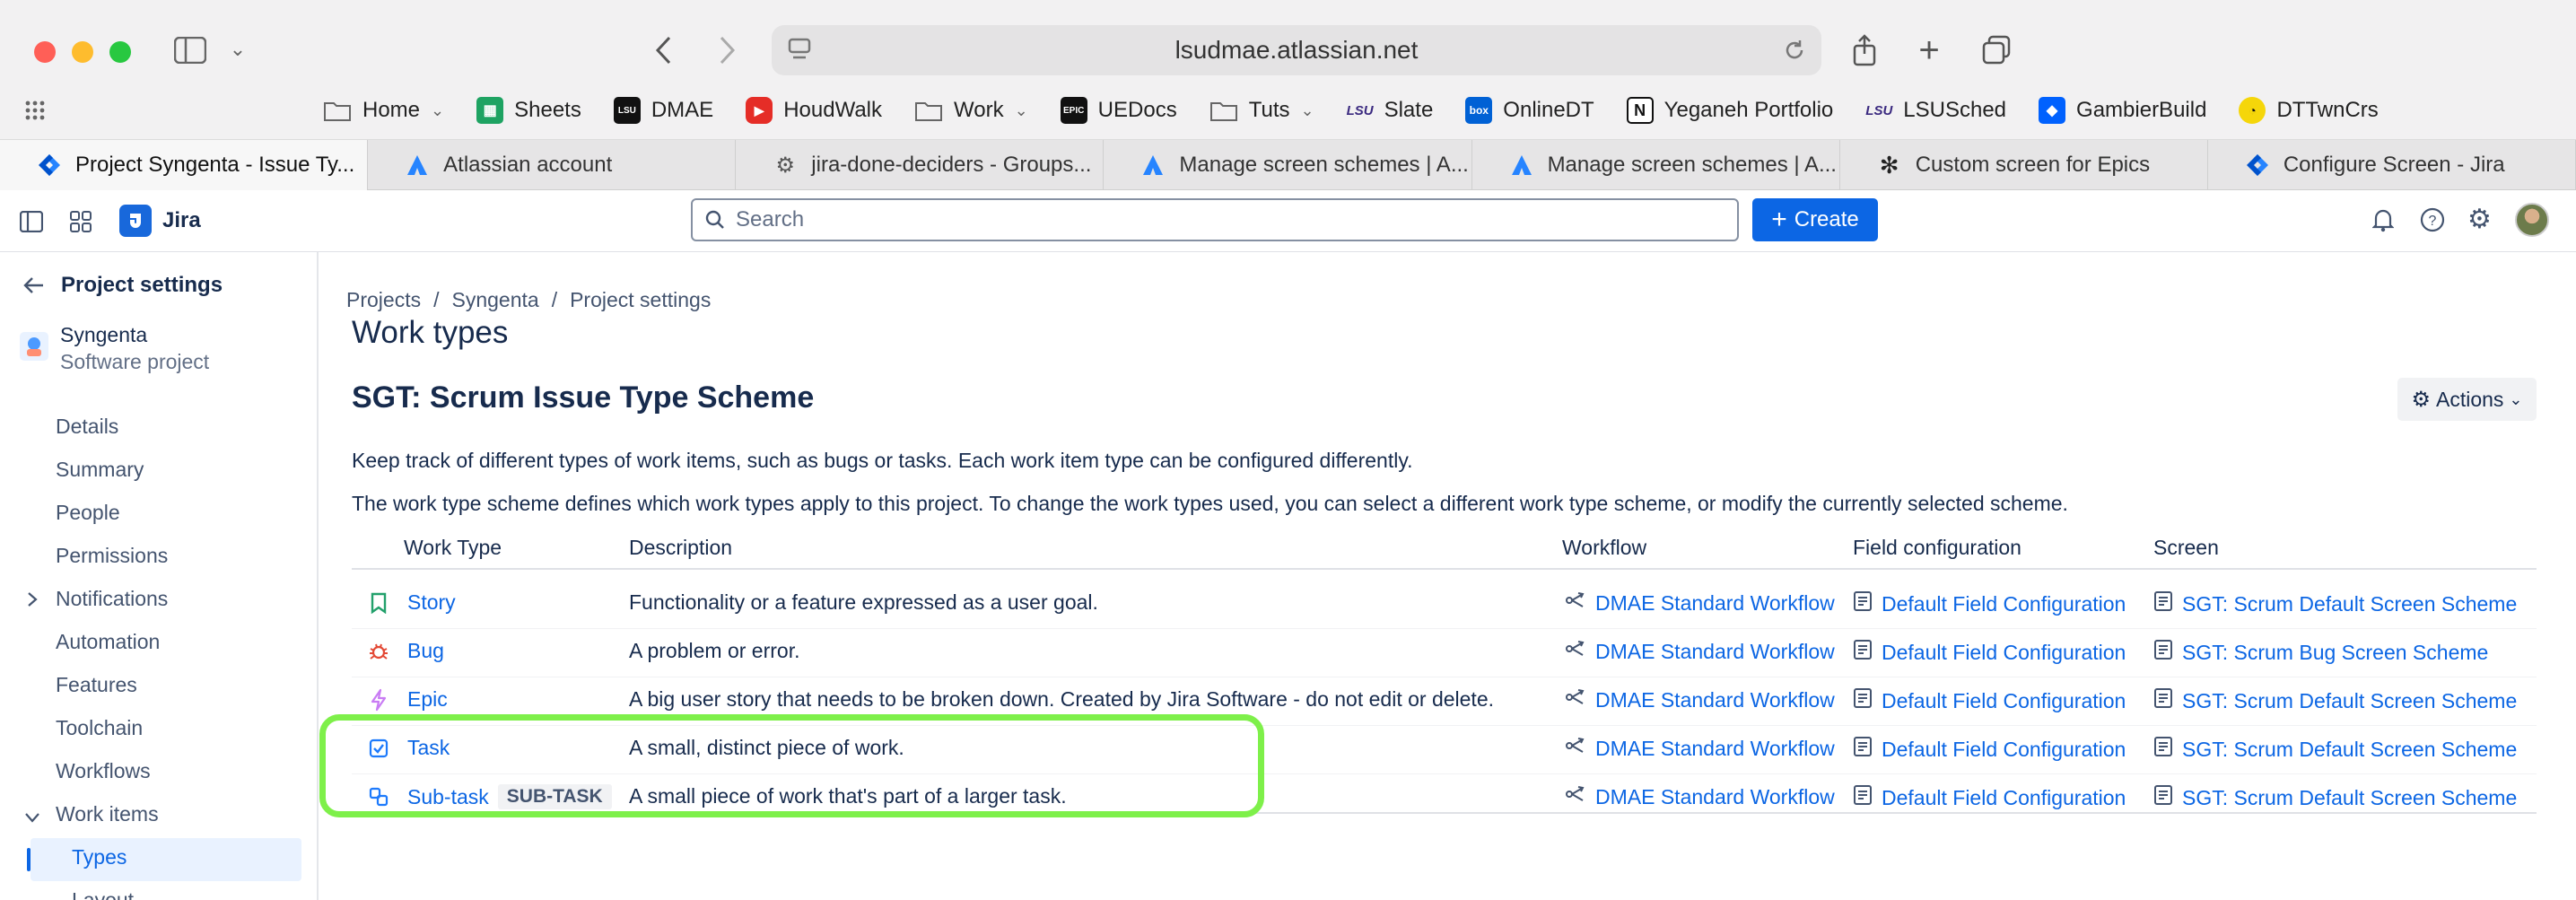 The width and height of the screenshot is (2576, 900). What do you see at coordinates (87, 427) in the screenshot?
I see `sidebar-item-details: Details` at bounding box center [87, 427].